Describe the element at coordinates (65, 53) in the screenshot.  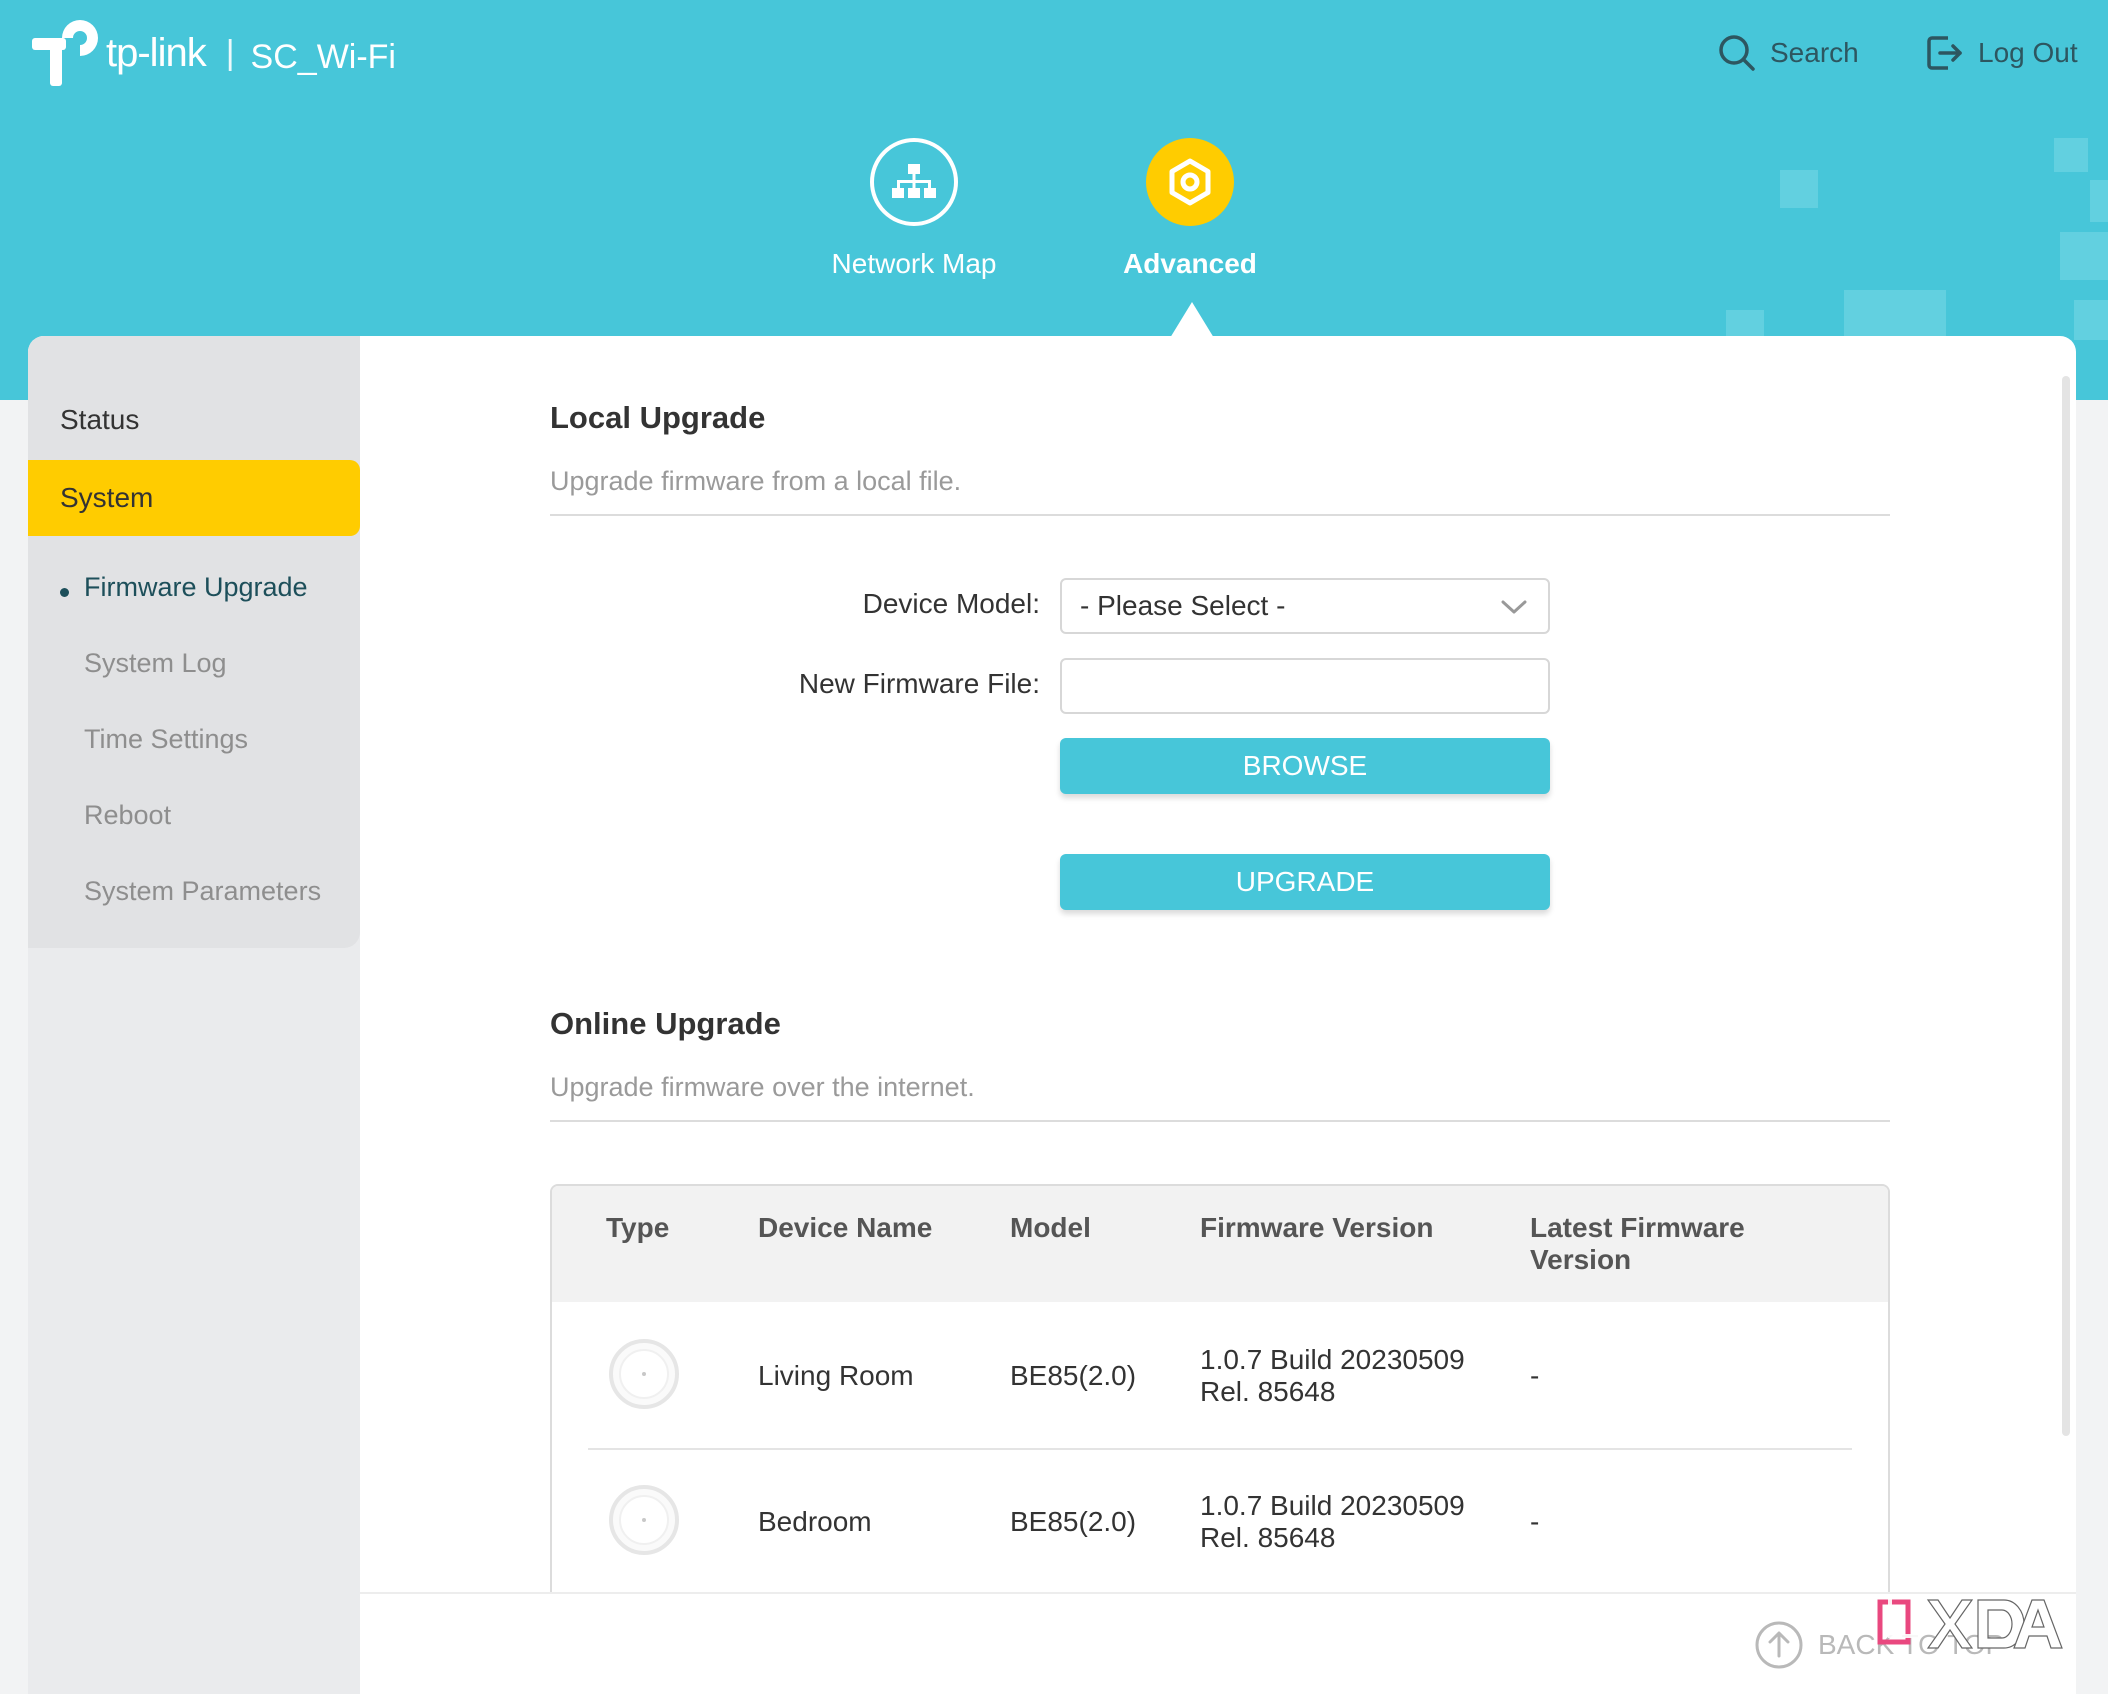
I see `tp-link-logo-icon` at that location.